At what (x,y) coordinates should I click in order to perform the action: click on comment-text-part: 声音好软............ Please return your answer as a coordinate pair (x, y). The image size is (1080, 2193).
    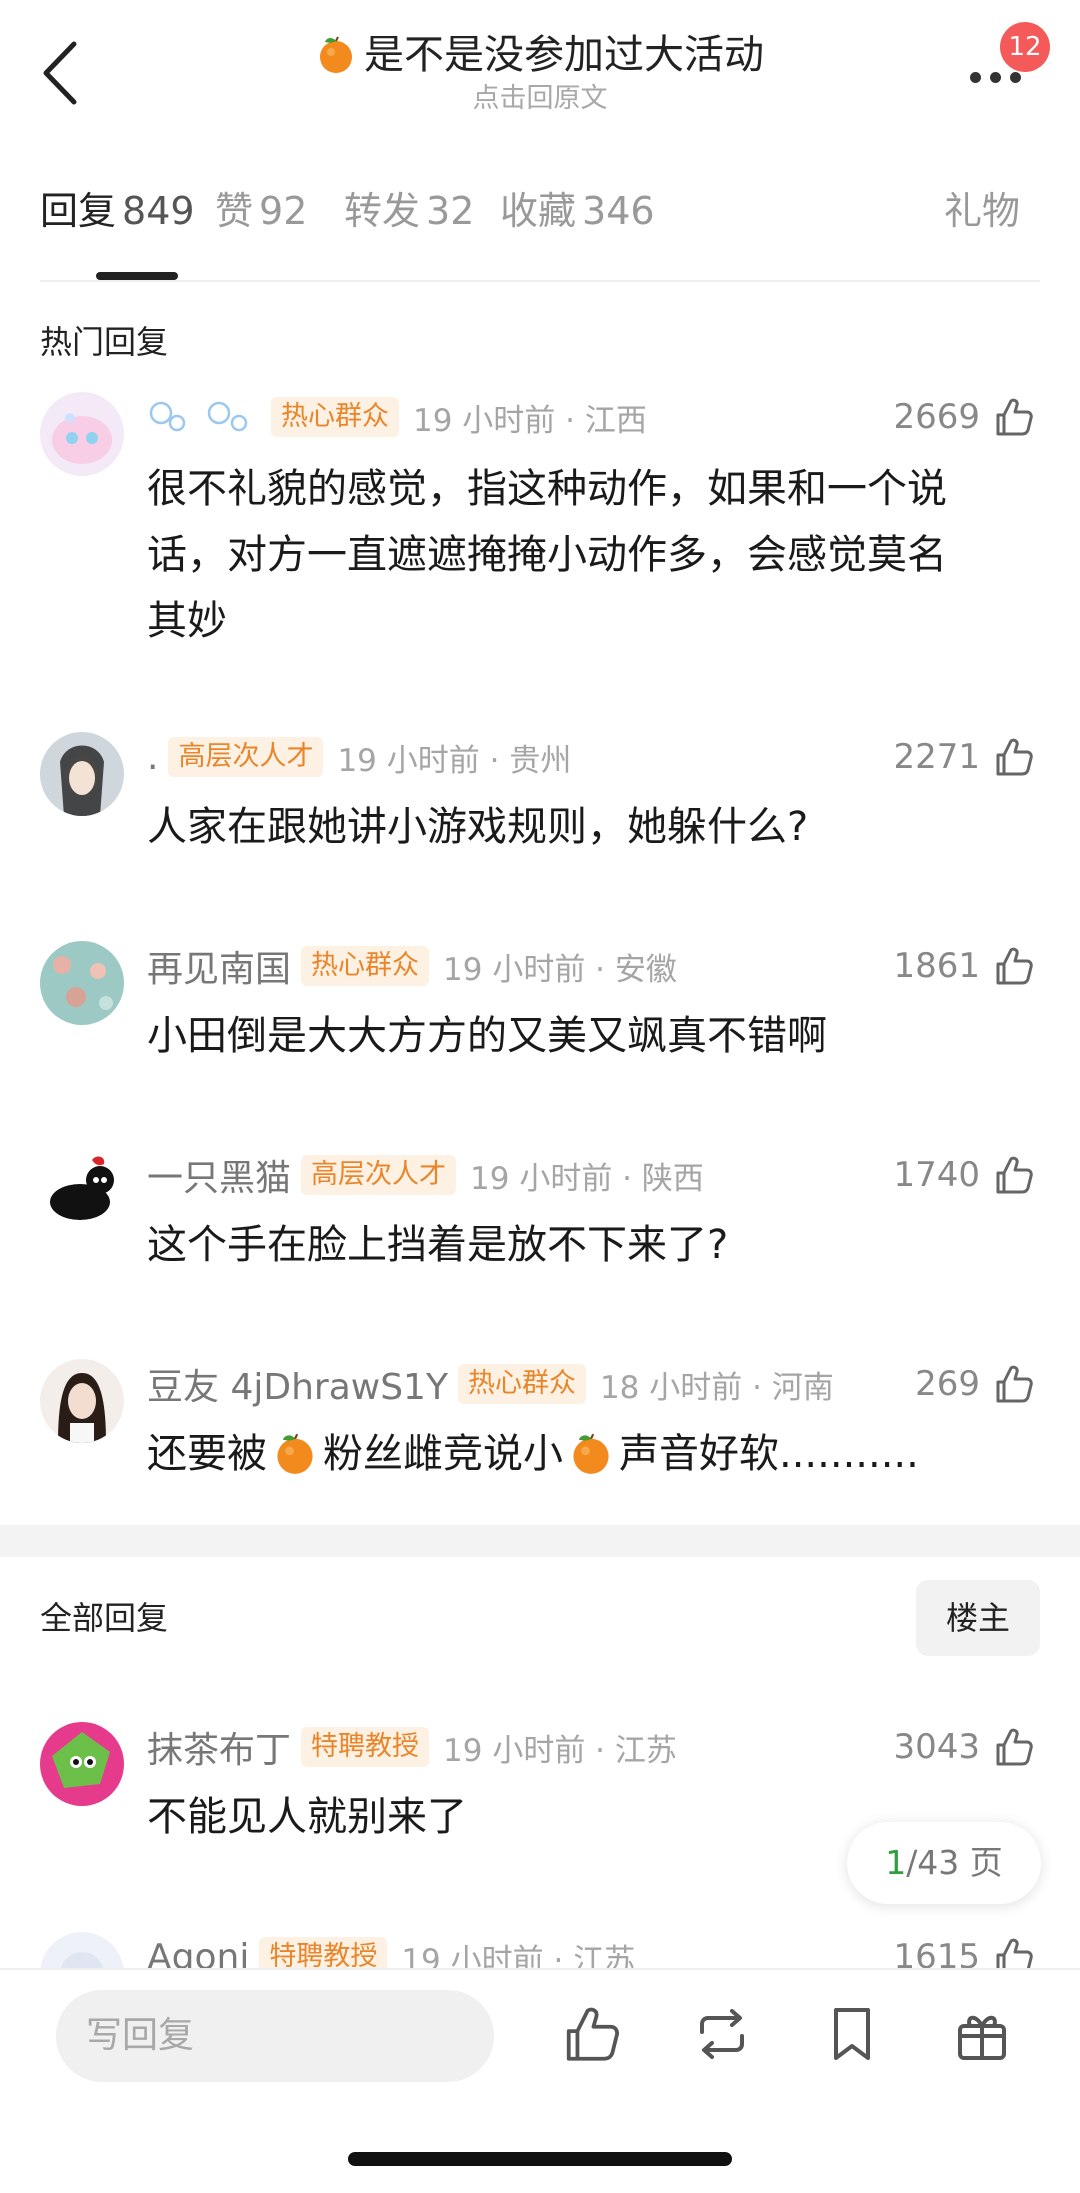
    Looking at the image, I should click on (769, 1454).